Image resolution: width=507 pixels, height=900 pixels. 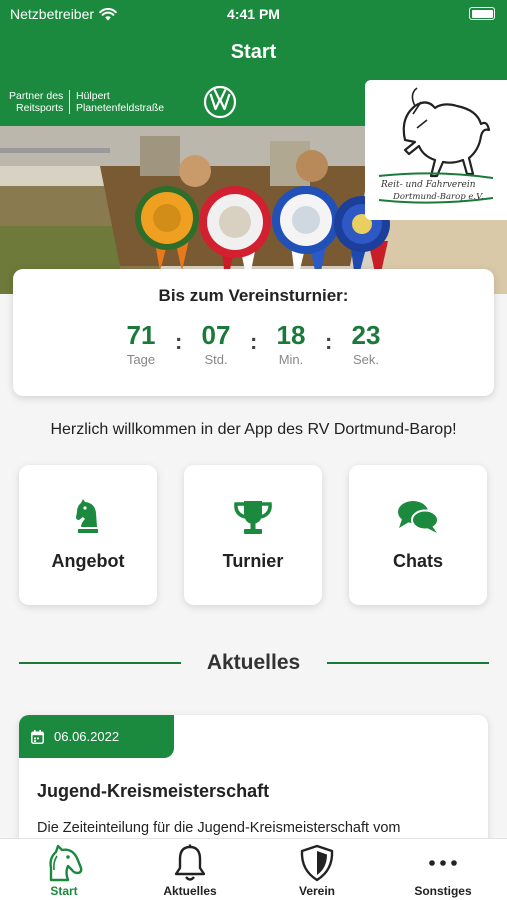 What do you see at coordinates (190, 862) in the screenshot?
I see `bell-icon` at bounding box center [190, 862].